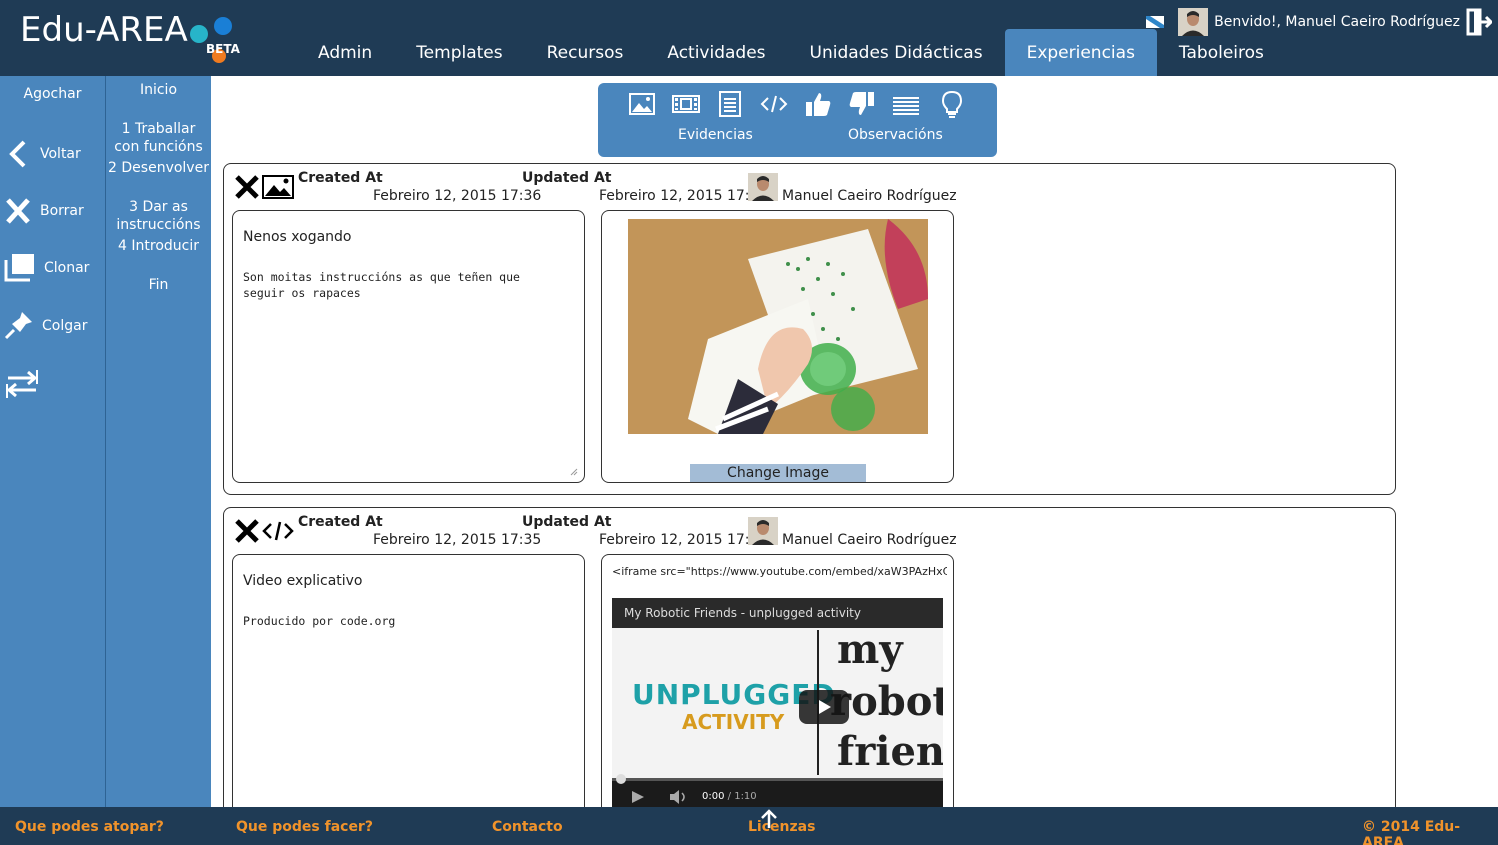 This screenshot has height=845, width=1498. I want to click on swap-arrows-icon, so click(22, 384).